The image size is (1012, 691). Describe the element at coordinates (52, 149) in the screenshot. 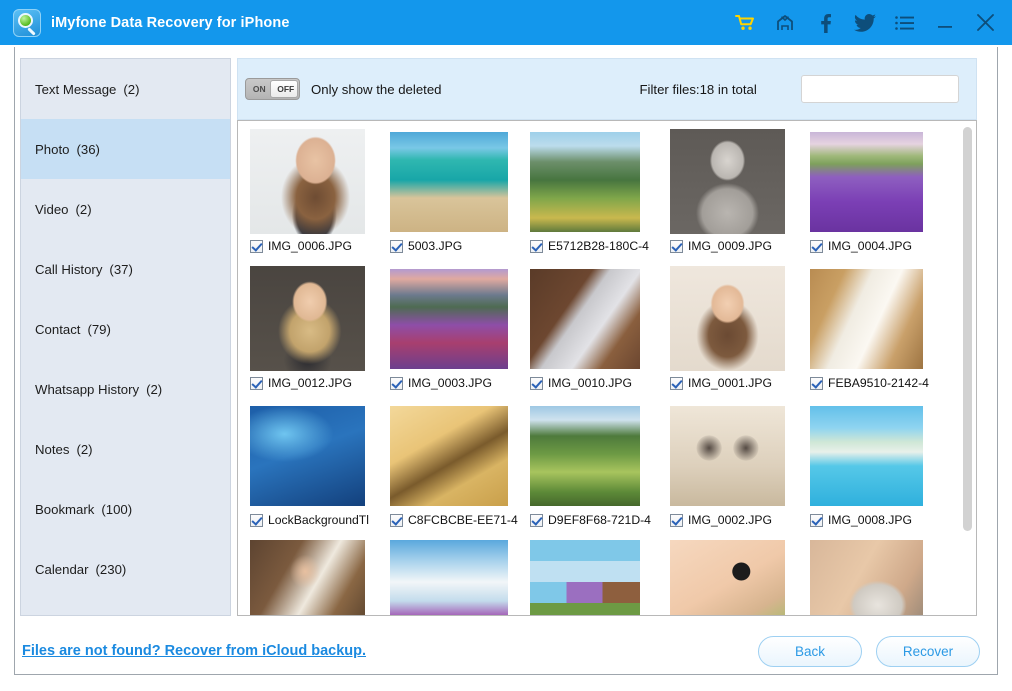

I see `sidebar-item-label: Photo` at that location.